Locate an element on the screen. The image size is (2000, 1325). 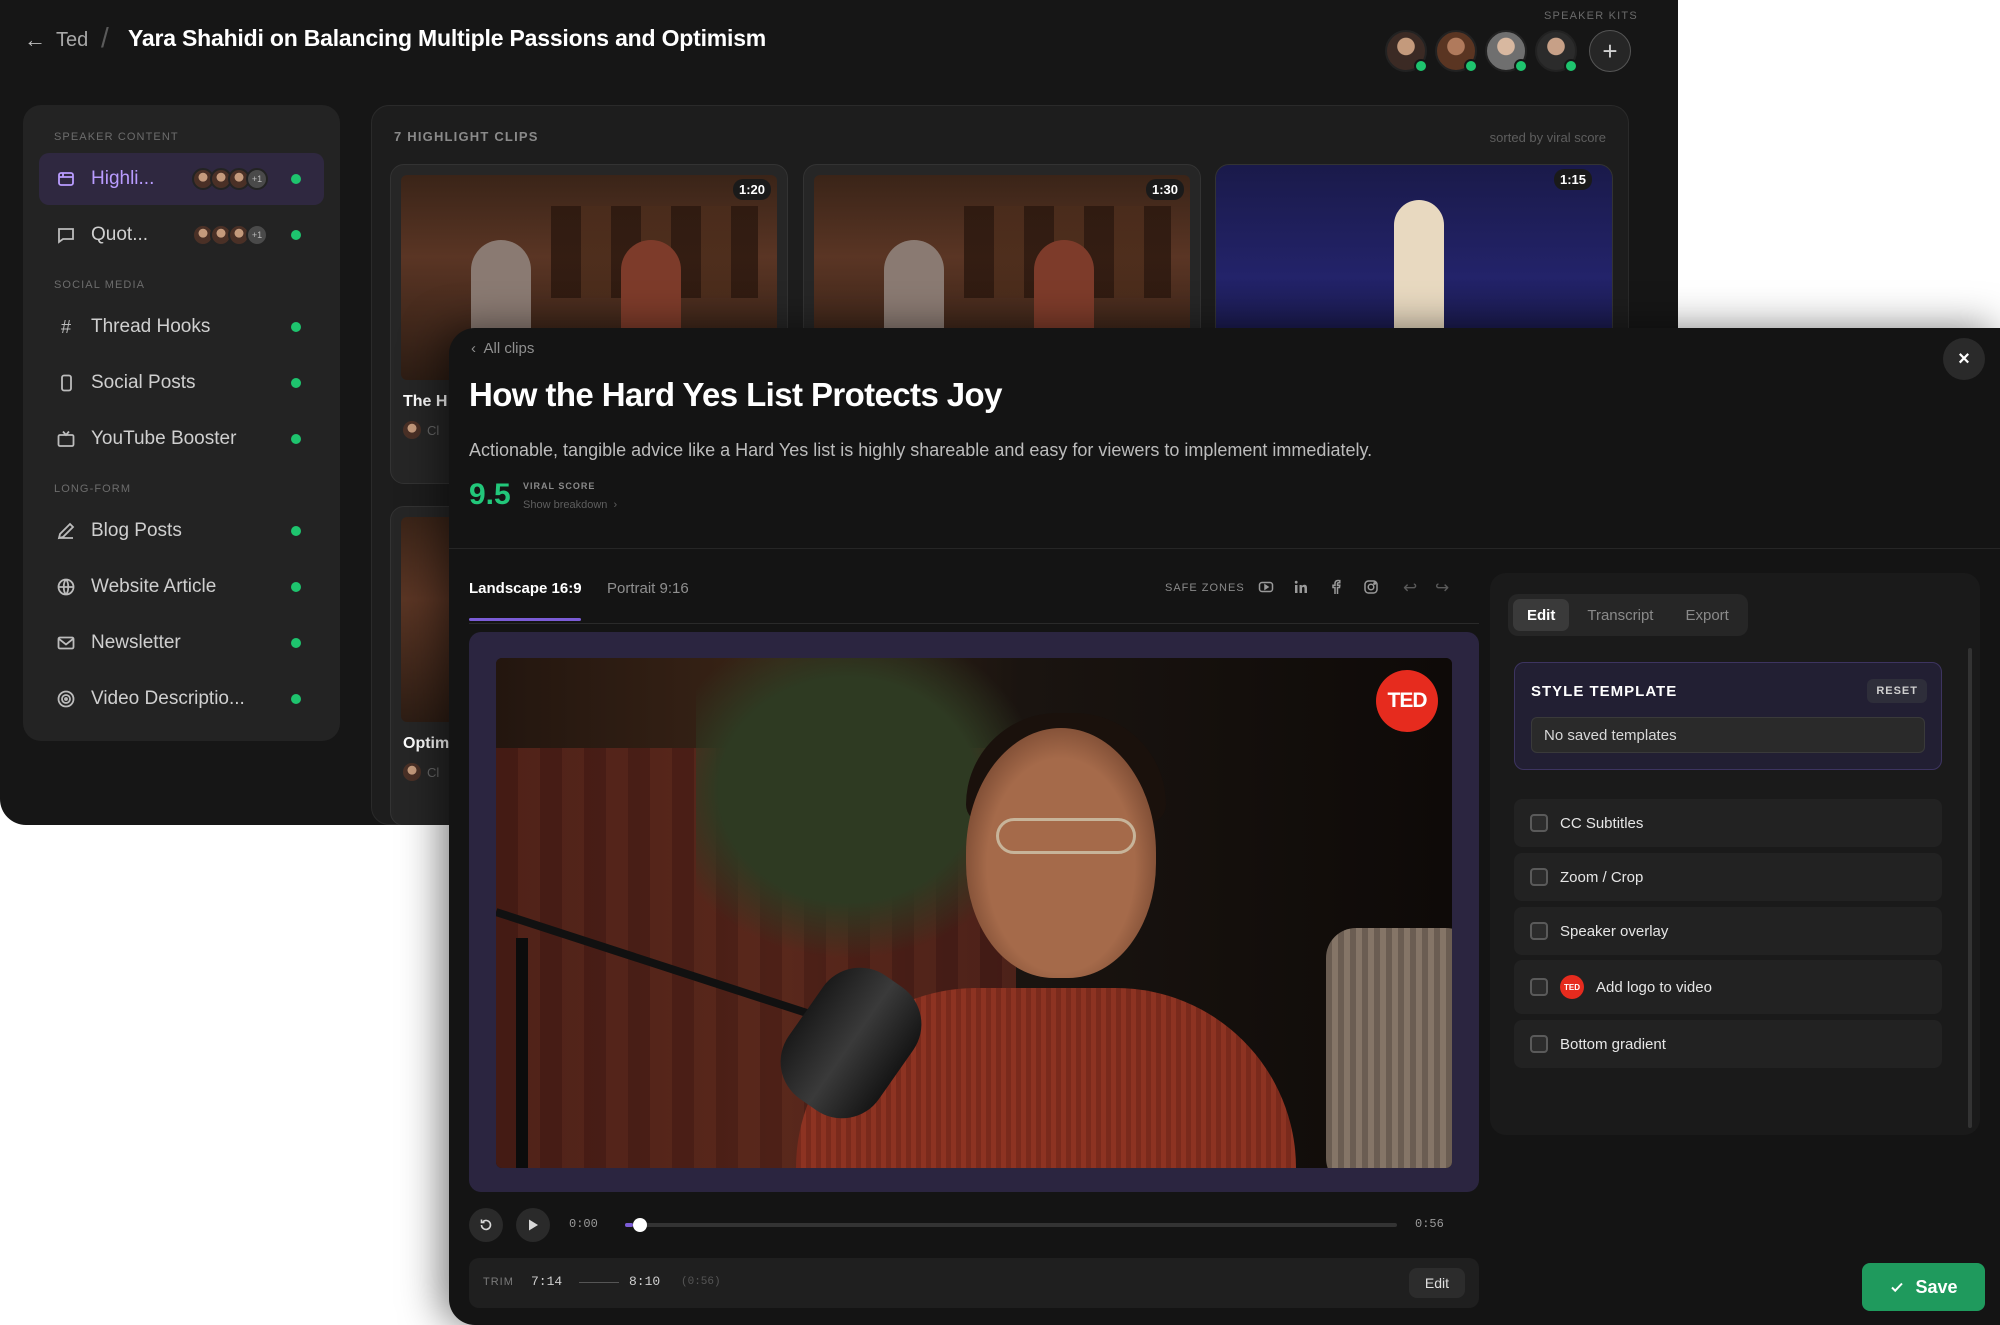
option-label: Bottom gradient is located at coordinates (1613, 1044).